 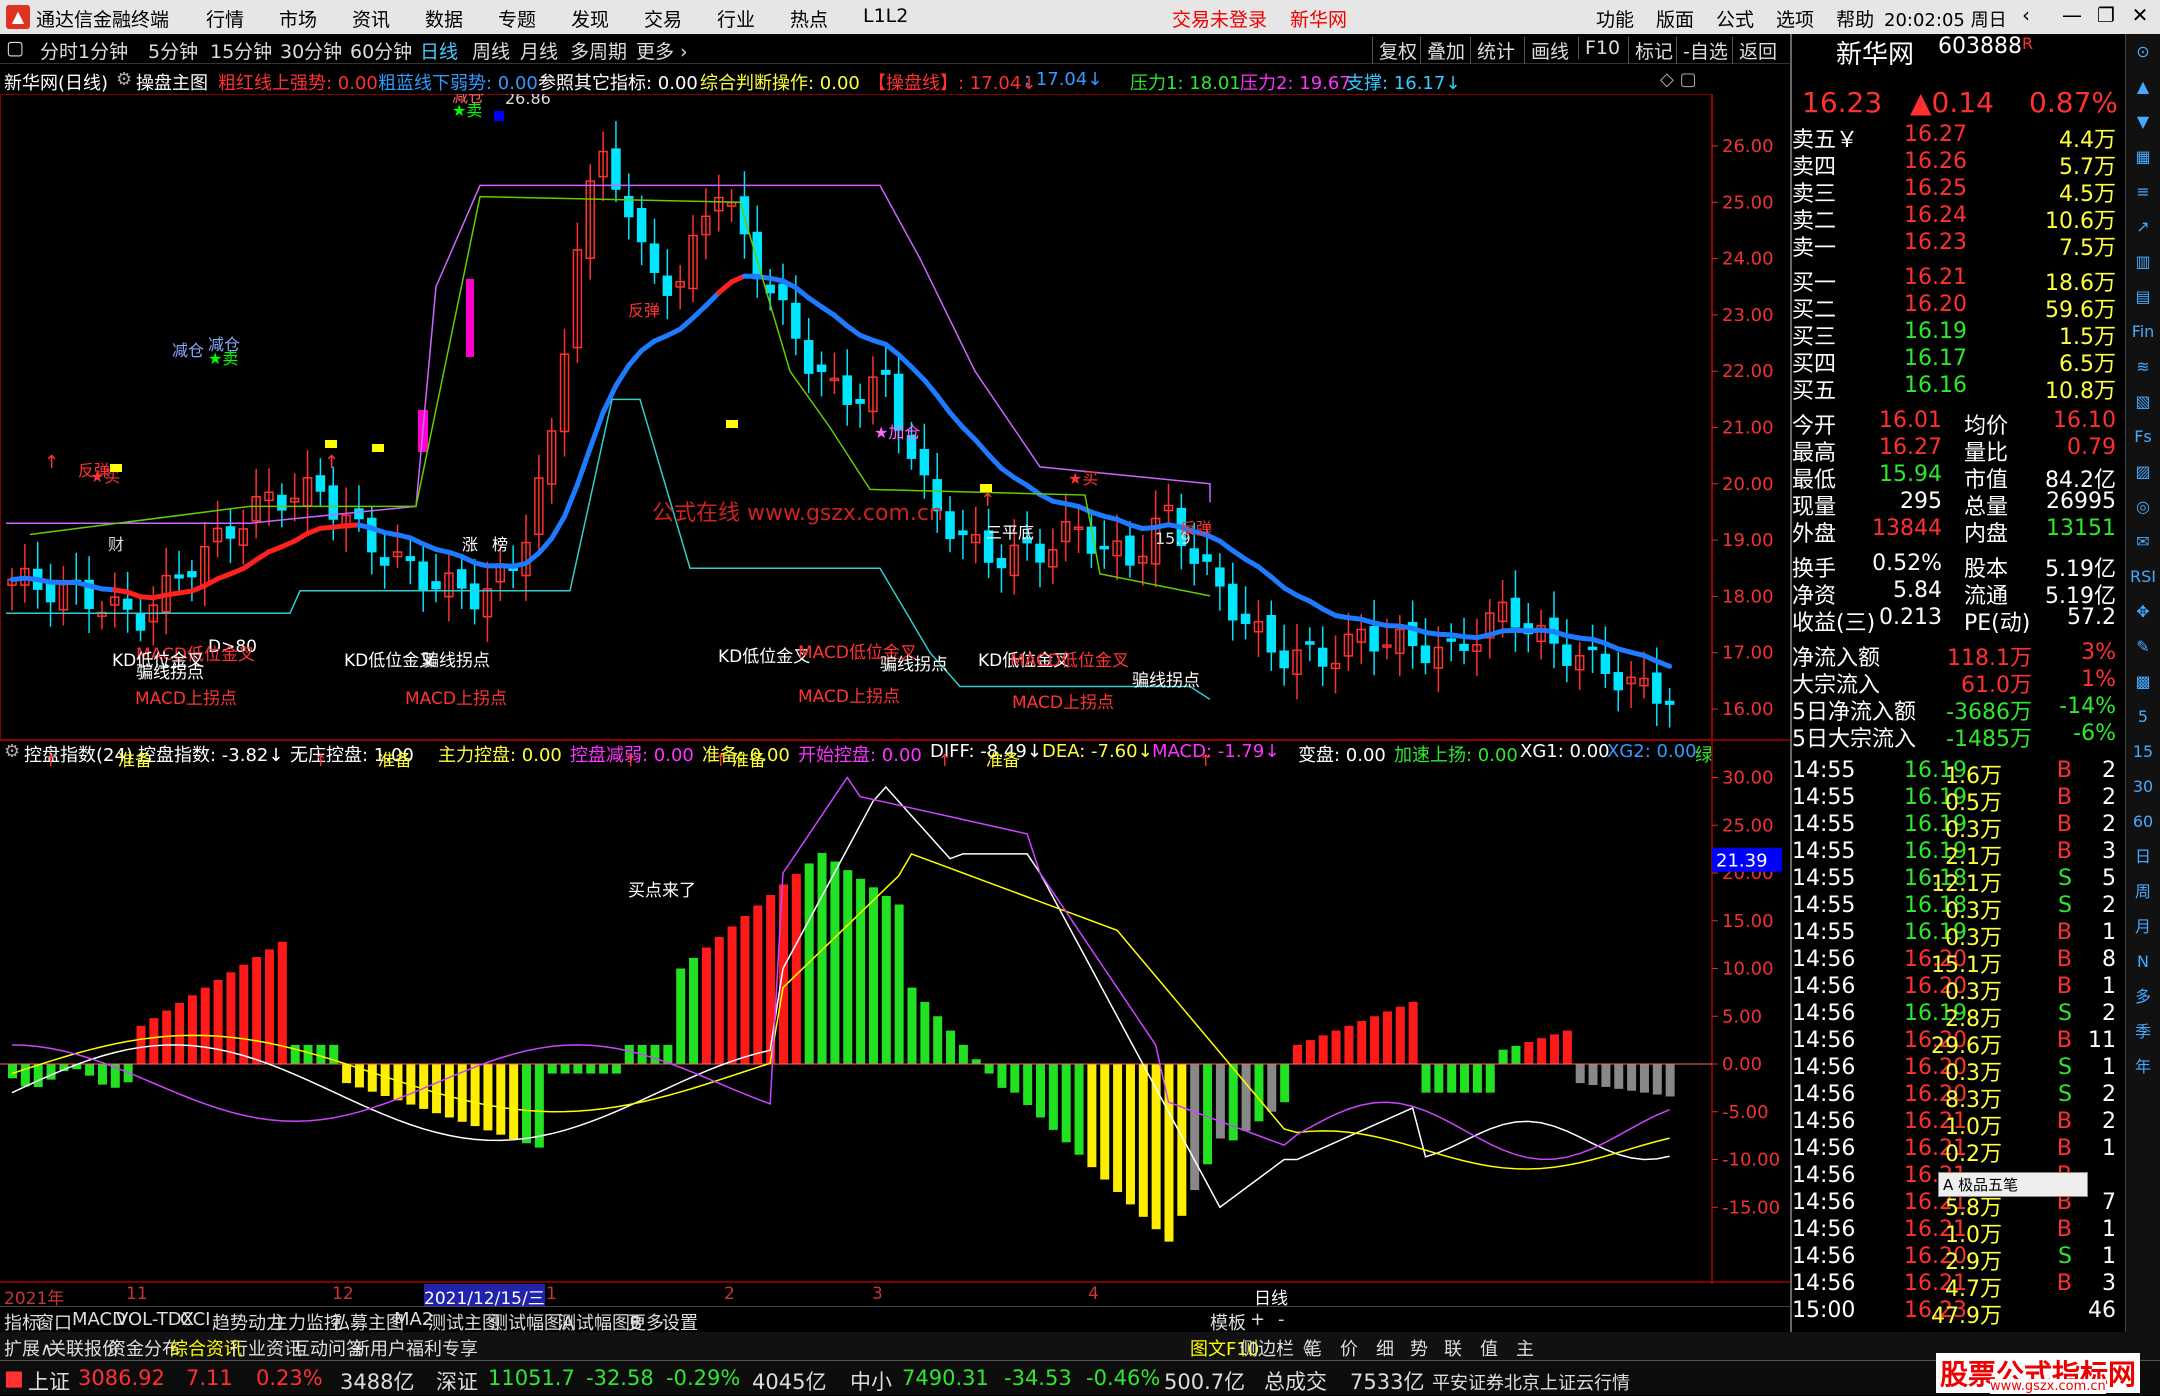 What do you see at coordinates (2143, 331) in the screenshot?
I see `side-tool-icon-8: Fin` at bounding box center [2143, 331].